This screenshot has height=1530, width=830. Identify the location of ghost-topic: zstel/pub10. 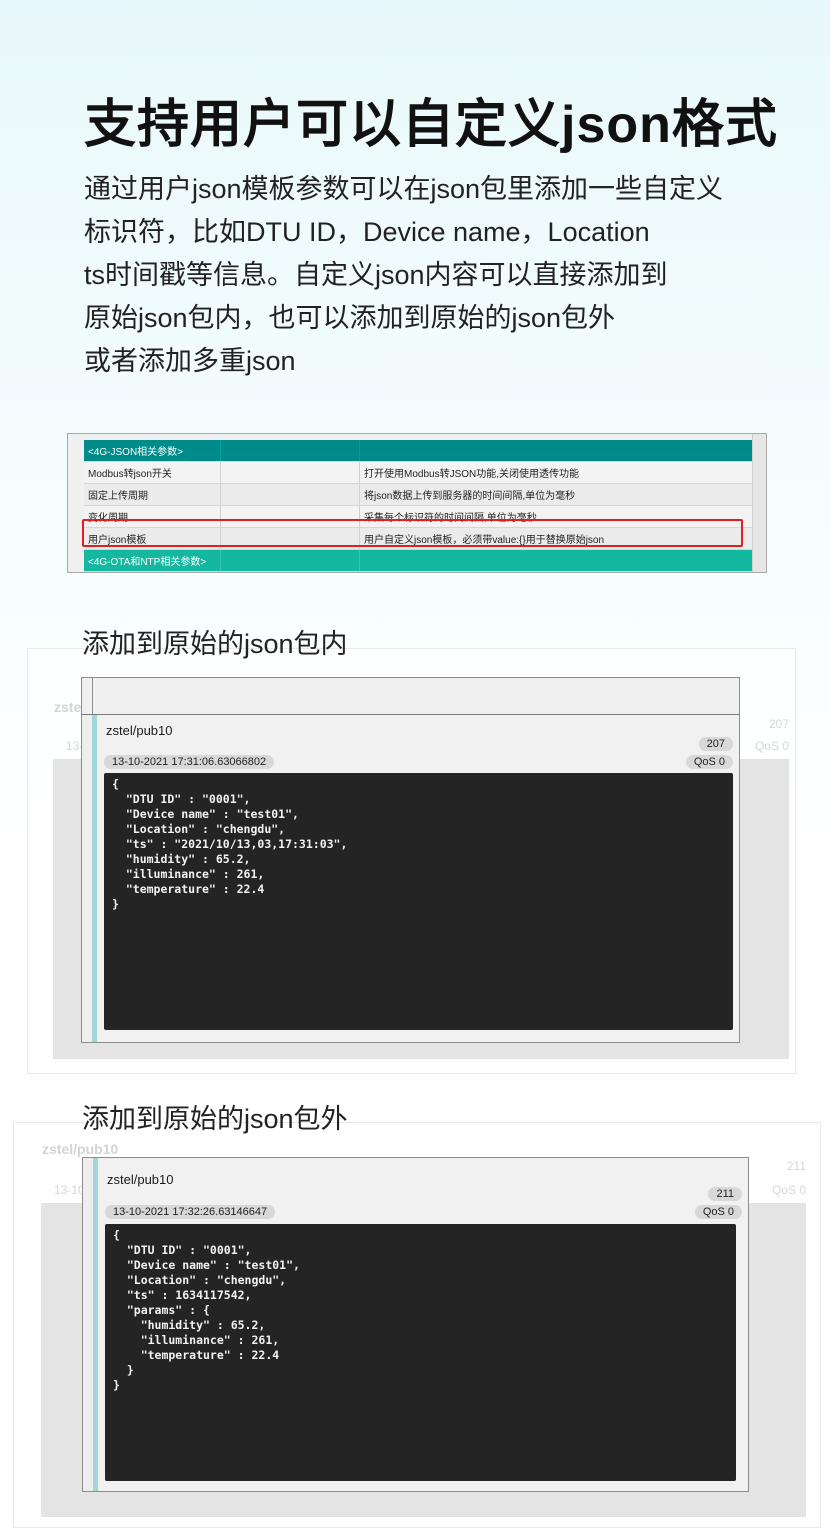
(80, 1149).